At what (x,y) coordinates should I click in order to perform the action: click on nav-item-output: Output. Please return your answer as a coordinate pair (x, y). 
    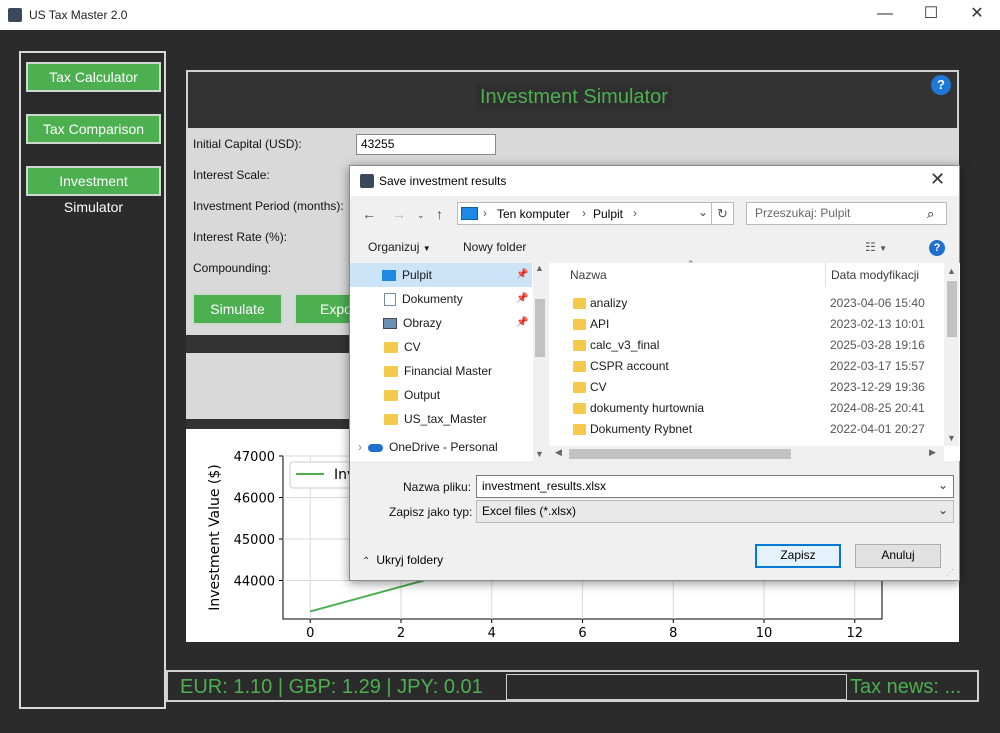
    Looking at the image, I should click on (441, 395).